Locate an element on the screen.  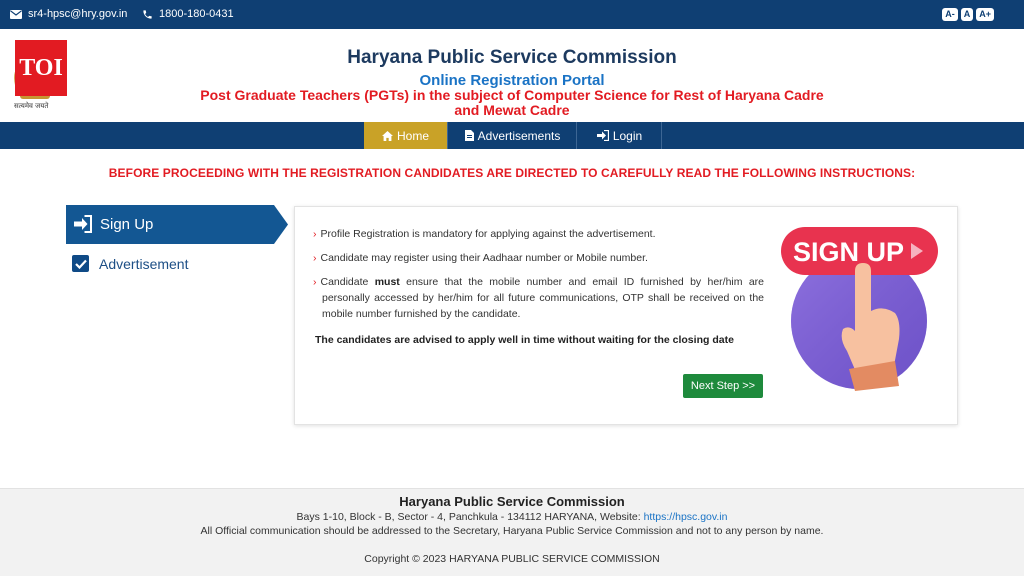
website-link: https://hpsc.gov.in is located at coordinates (686, 517).